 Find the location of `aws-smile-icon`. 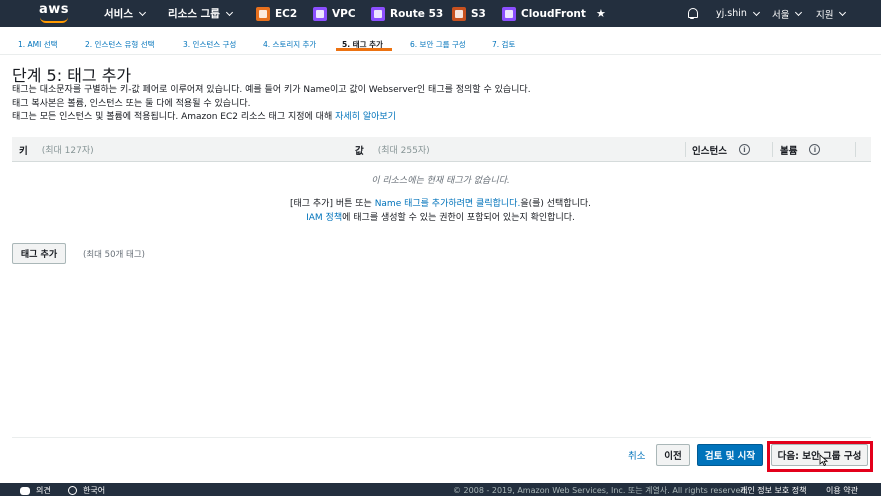

aws-smile-icon is located at coordinates (54, 20).